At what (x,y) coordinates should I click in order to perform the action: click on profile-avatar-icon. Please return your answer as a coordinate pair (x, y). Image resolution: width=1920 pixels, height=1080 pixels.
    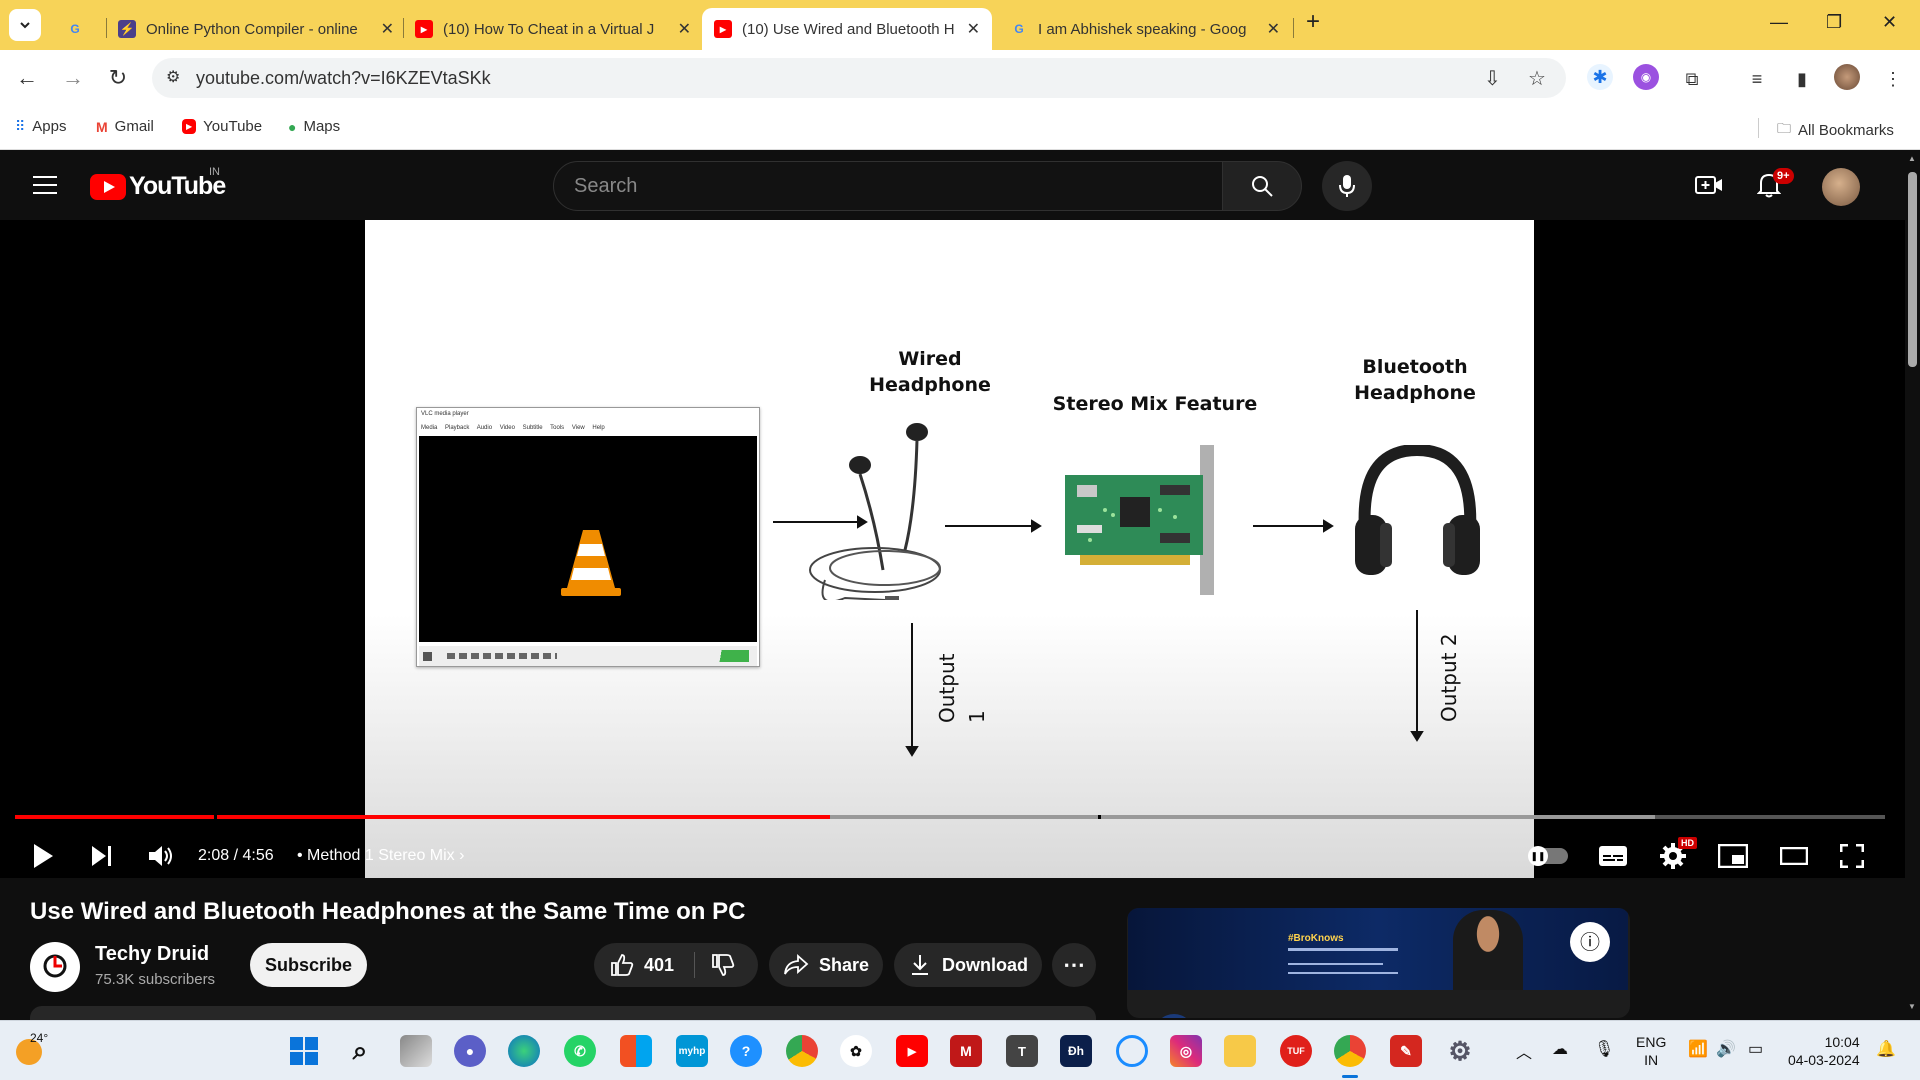
    Looking at the image, I should click on (1847, 77).